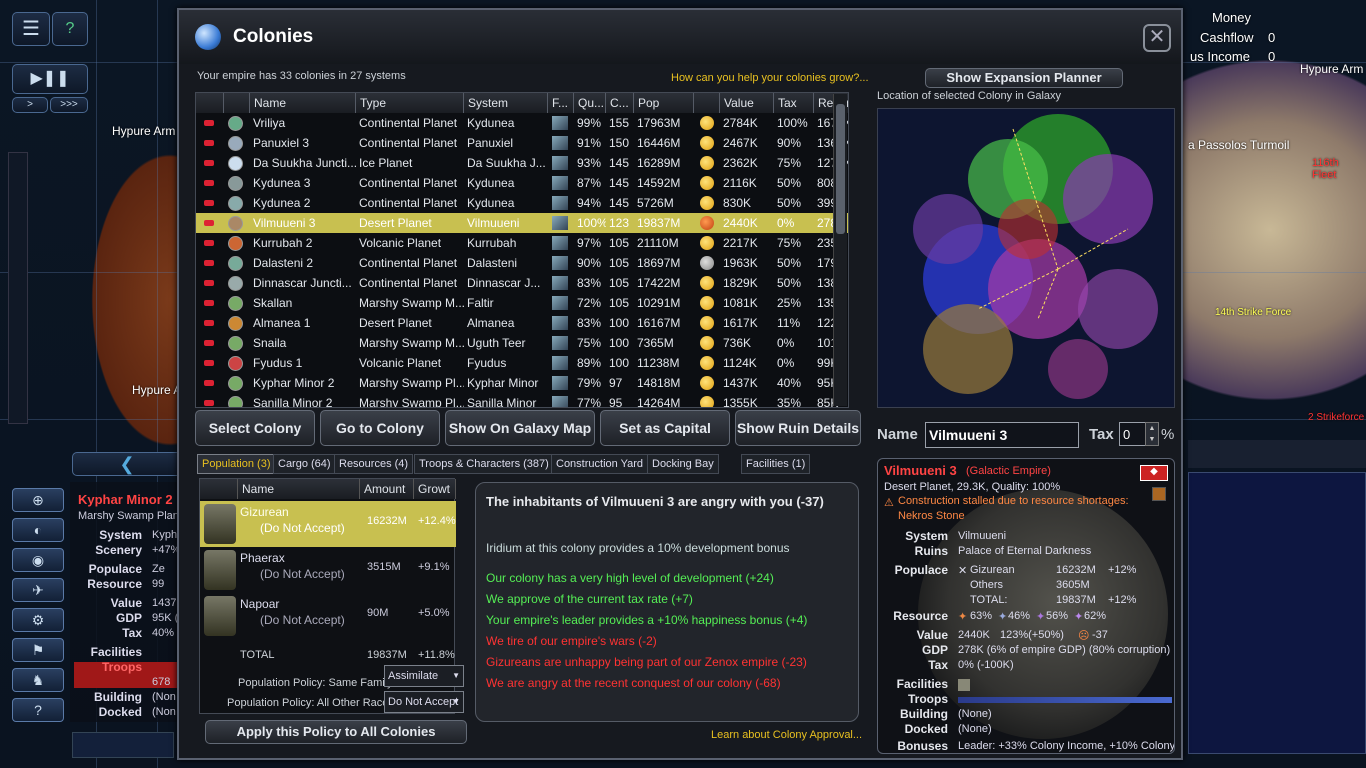 This screenshot has height=768, width=1366. What do you see at coordinates (38, 620) in the screenshot?
I see `settings-button: ⚙` at bounding box center [38, 620].